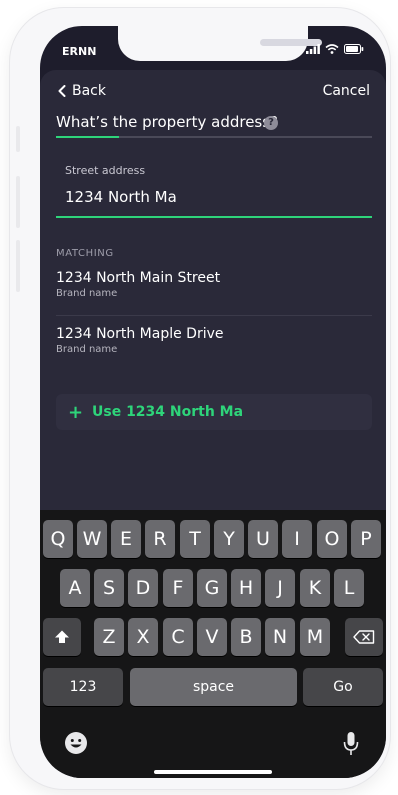 Image resolution: width=398 pixels, height=795 pixels. What do you see at coordinates (214, 315) in the screenshot?
I see `list-divider` at bounding box center [214, 315].